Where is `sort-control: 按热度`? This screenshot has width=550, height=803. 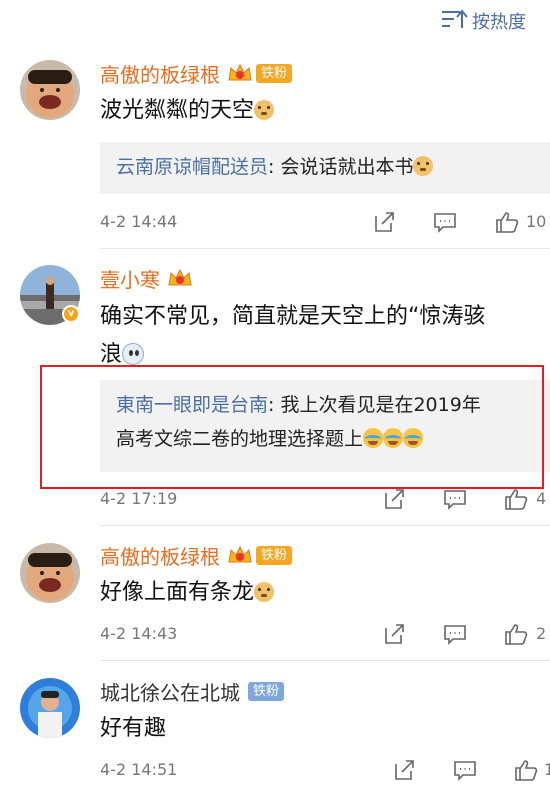 sort-control: 按热度 is located at coordinates (495, 20).